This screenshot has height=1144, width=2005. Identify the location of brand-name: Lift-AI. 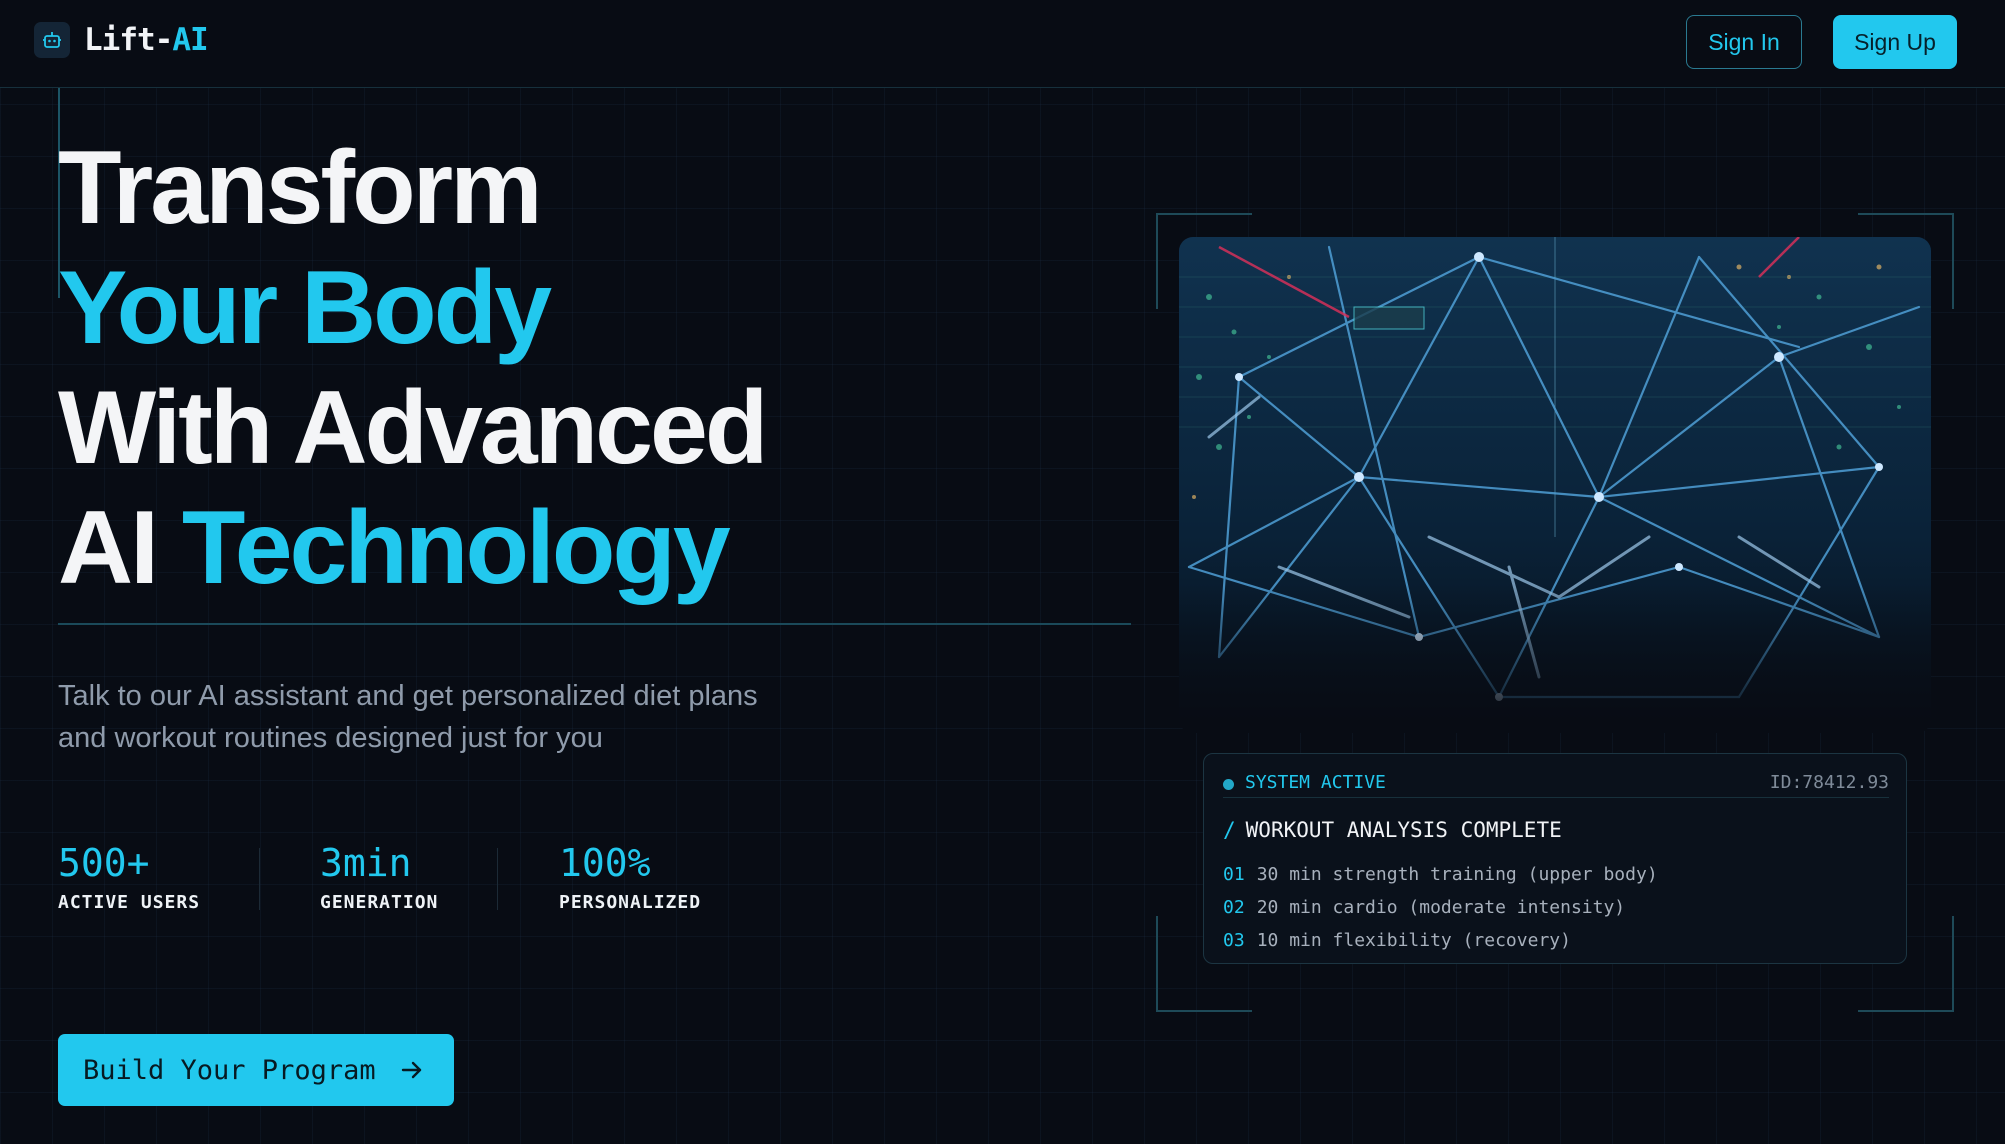
(146, 40).